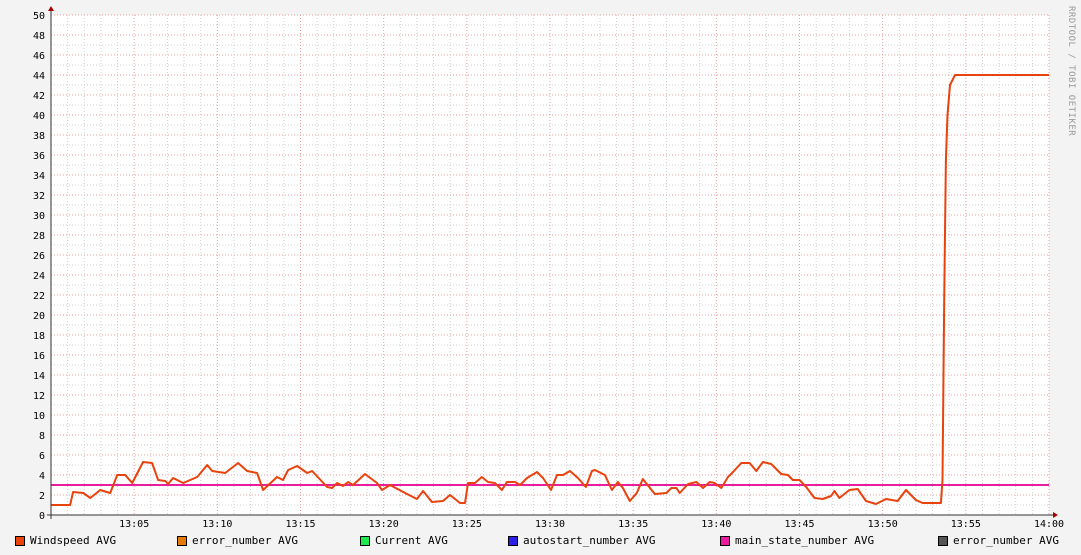  I want to click on legend-item: main_state_number AVG, so click(797, 540).